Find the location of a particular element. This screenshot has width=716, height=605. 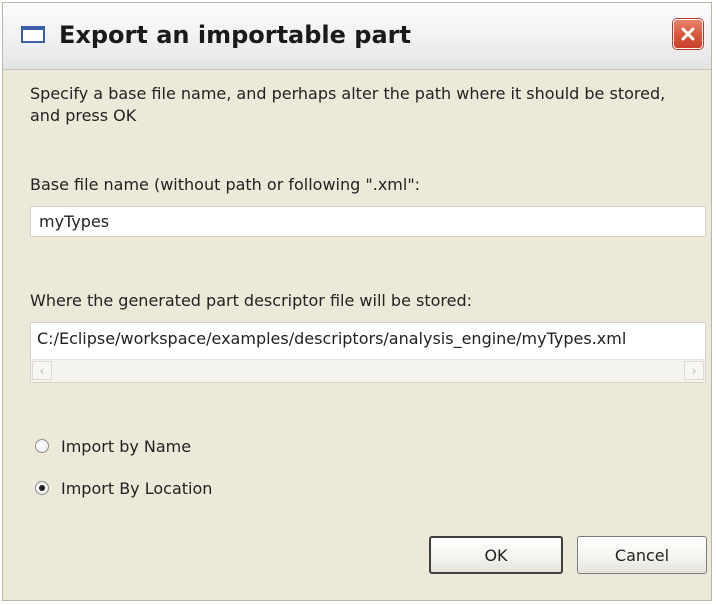

horizontal-scrollbar: ‹ › is located at coordinates (368, 370).